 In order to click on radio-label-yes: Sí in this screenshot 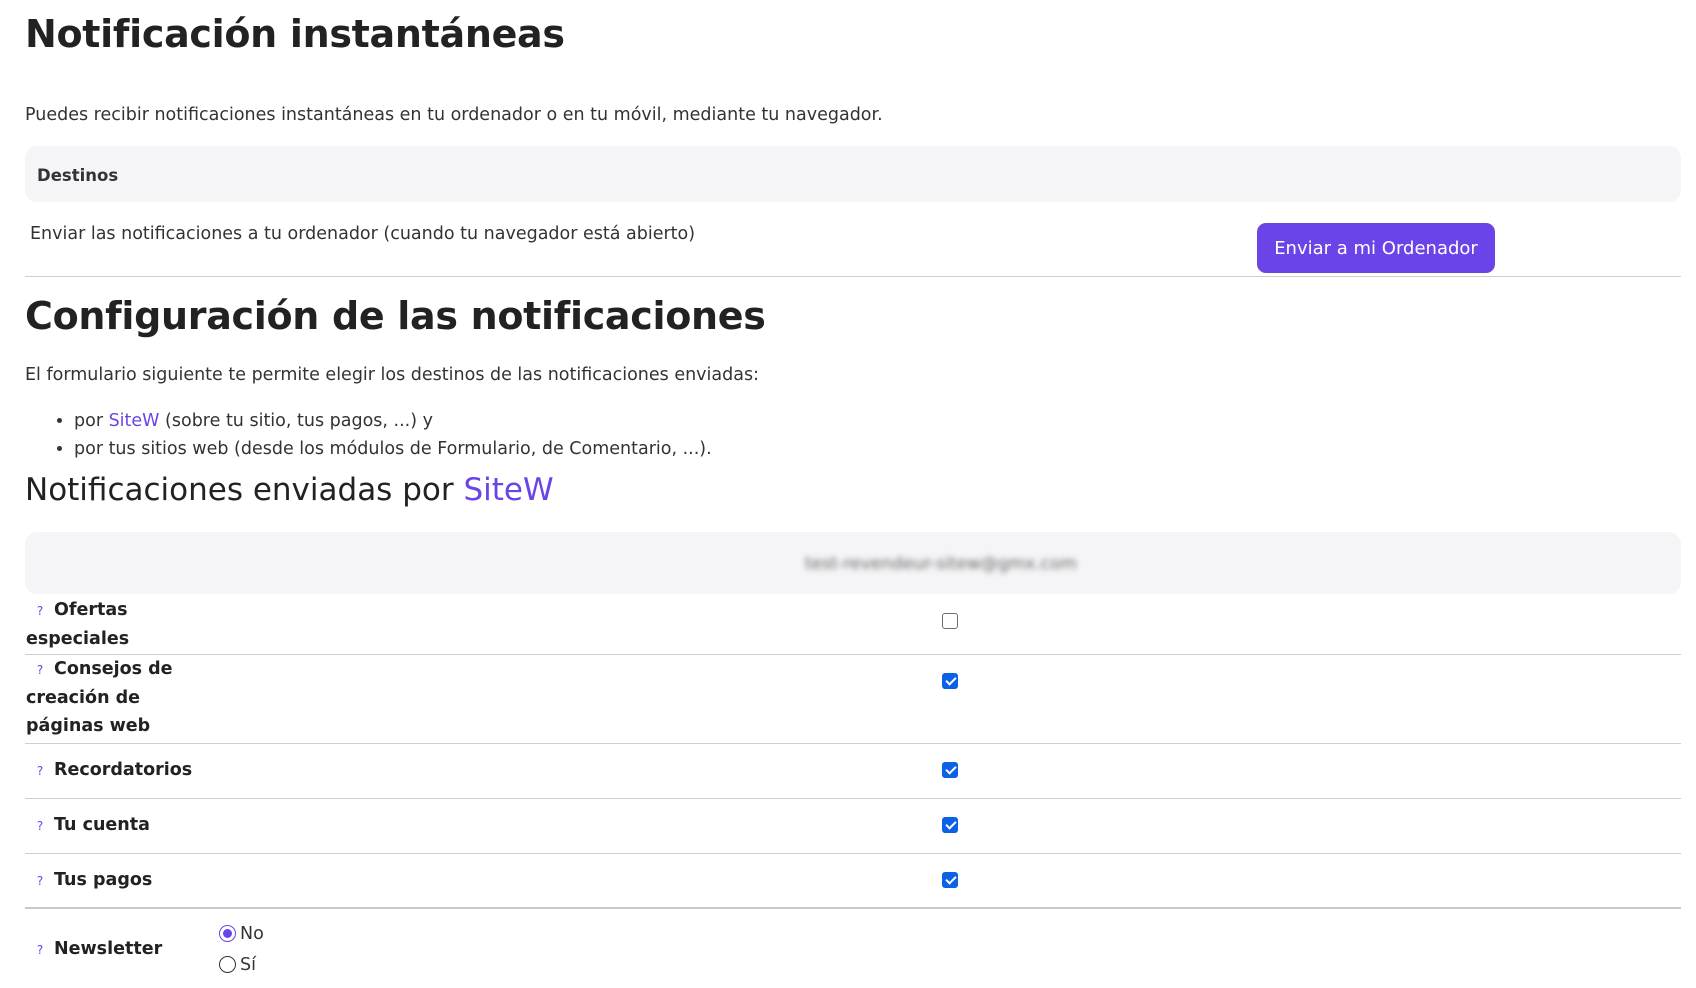, I will do `click(248, 965)`.